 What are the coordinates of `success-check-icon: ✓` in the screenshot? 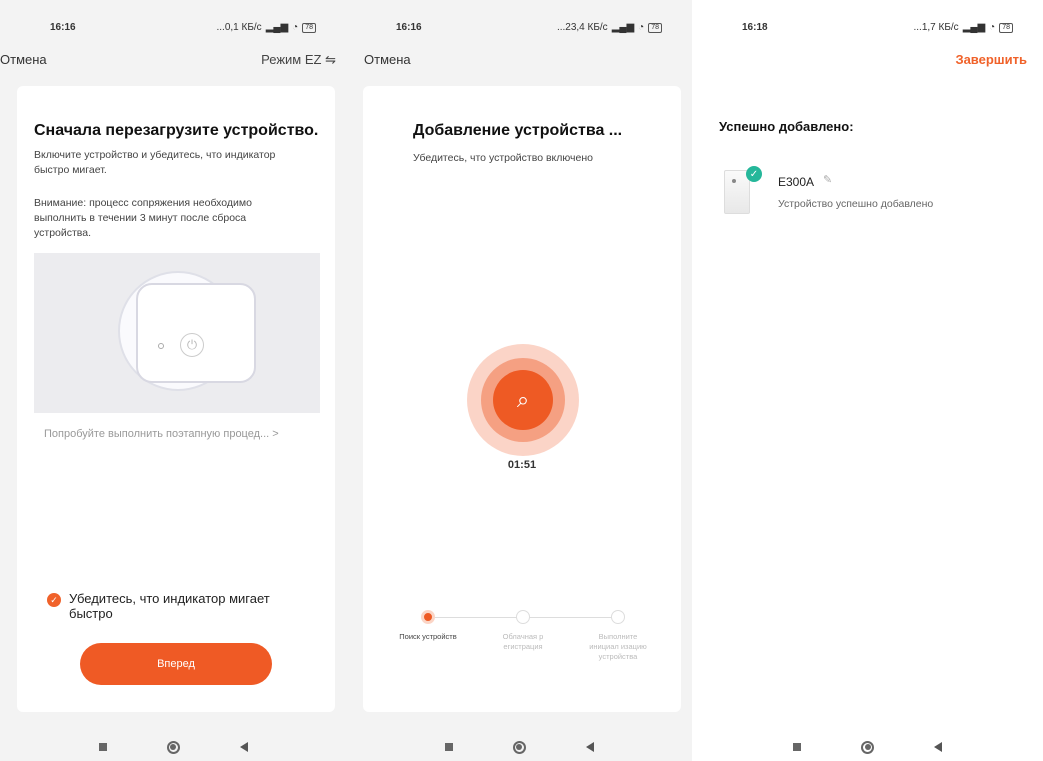 It's located at (754, 174).